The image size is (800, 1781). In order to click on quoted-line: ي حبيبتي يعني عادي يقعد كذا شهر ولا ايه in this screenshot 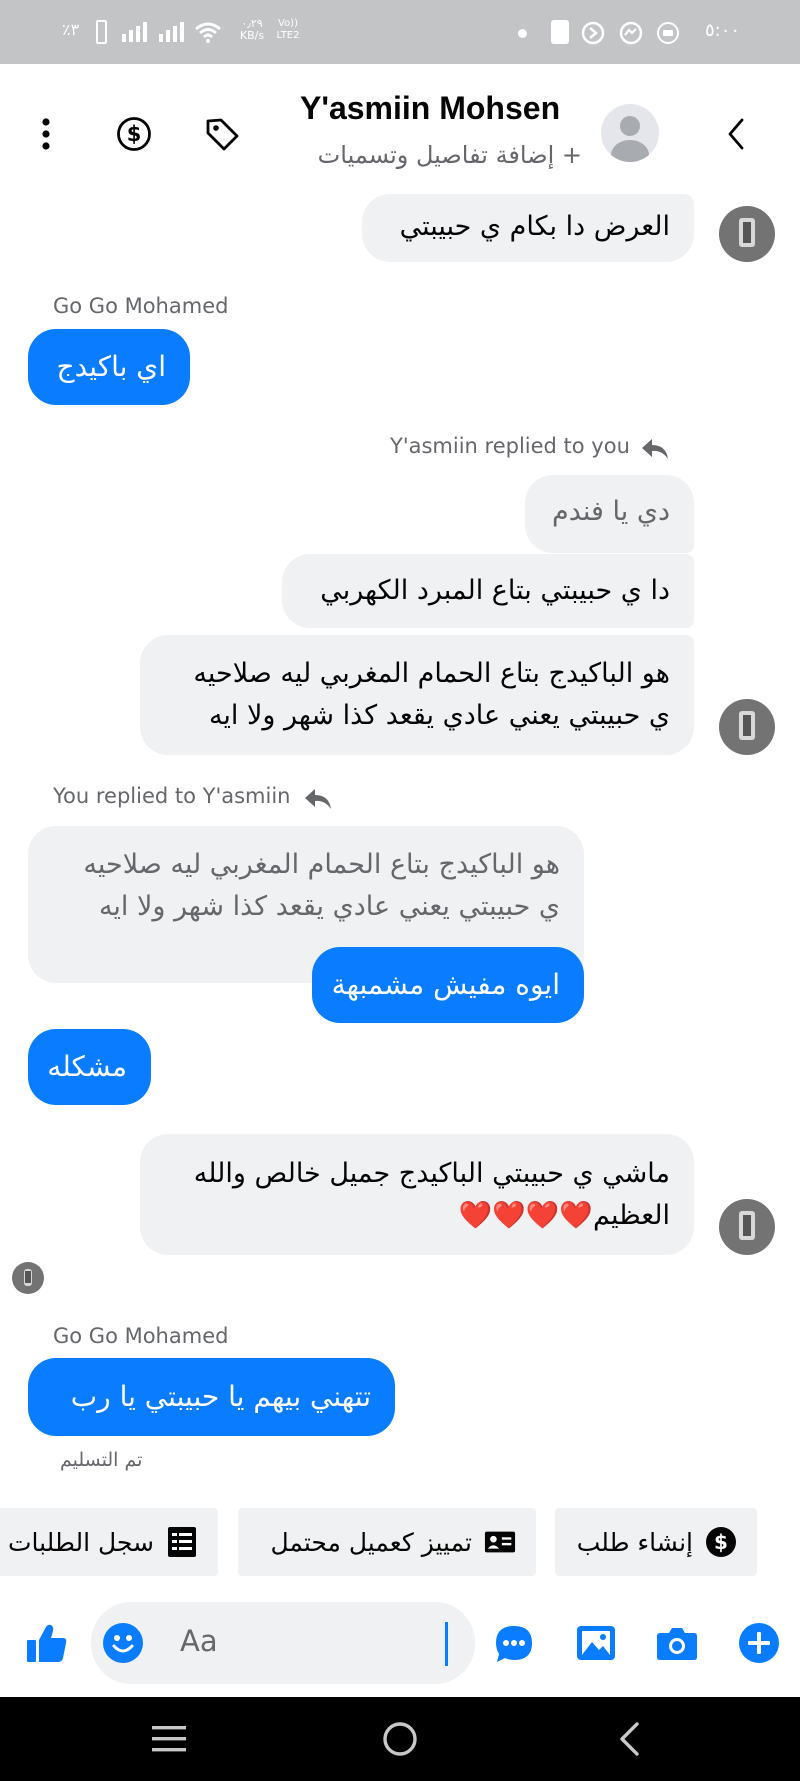, I will do `click(329, 906)`.